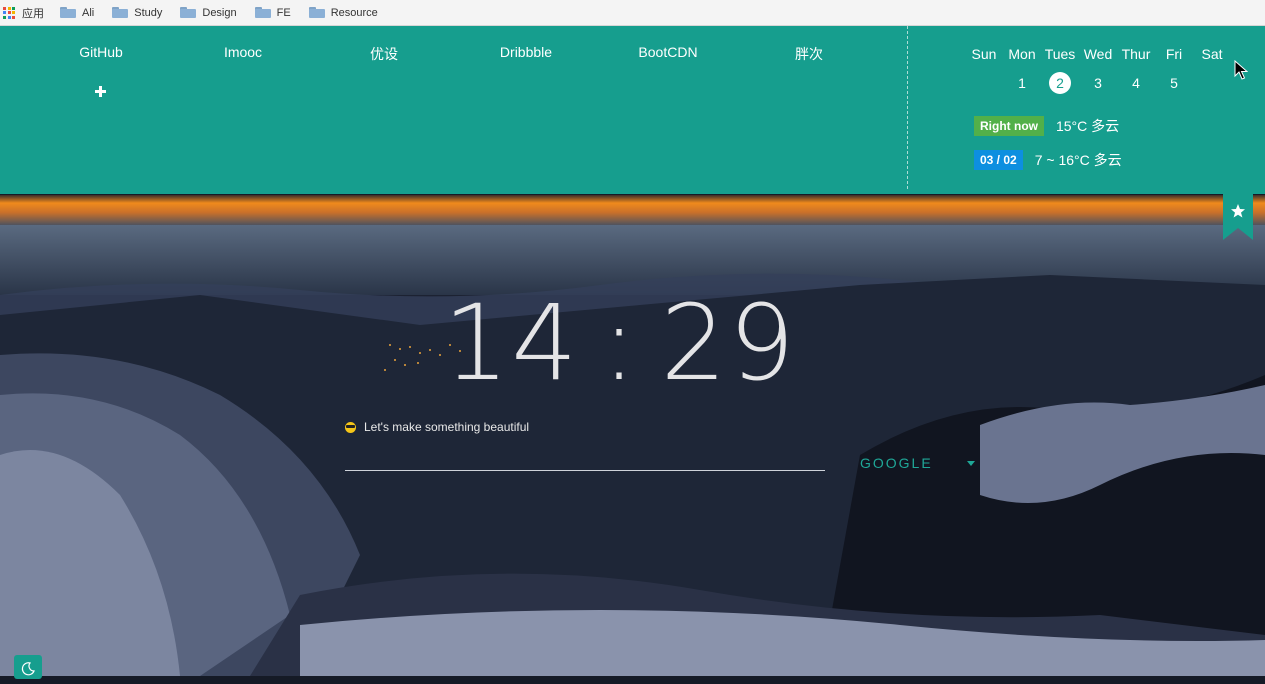  What do you see at coordinates (219, 12) in the screenshot?
I see `bookmark-folder-label: Design` at bounding box center [219, 12].